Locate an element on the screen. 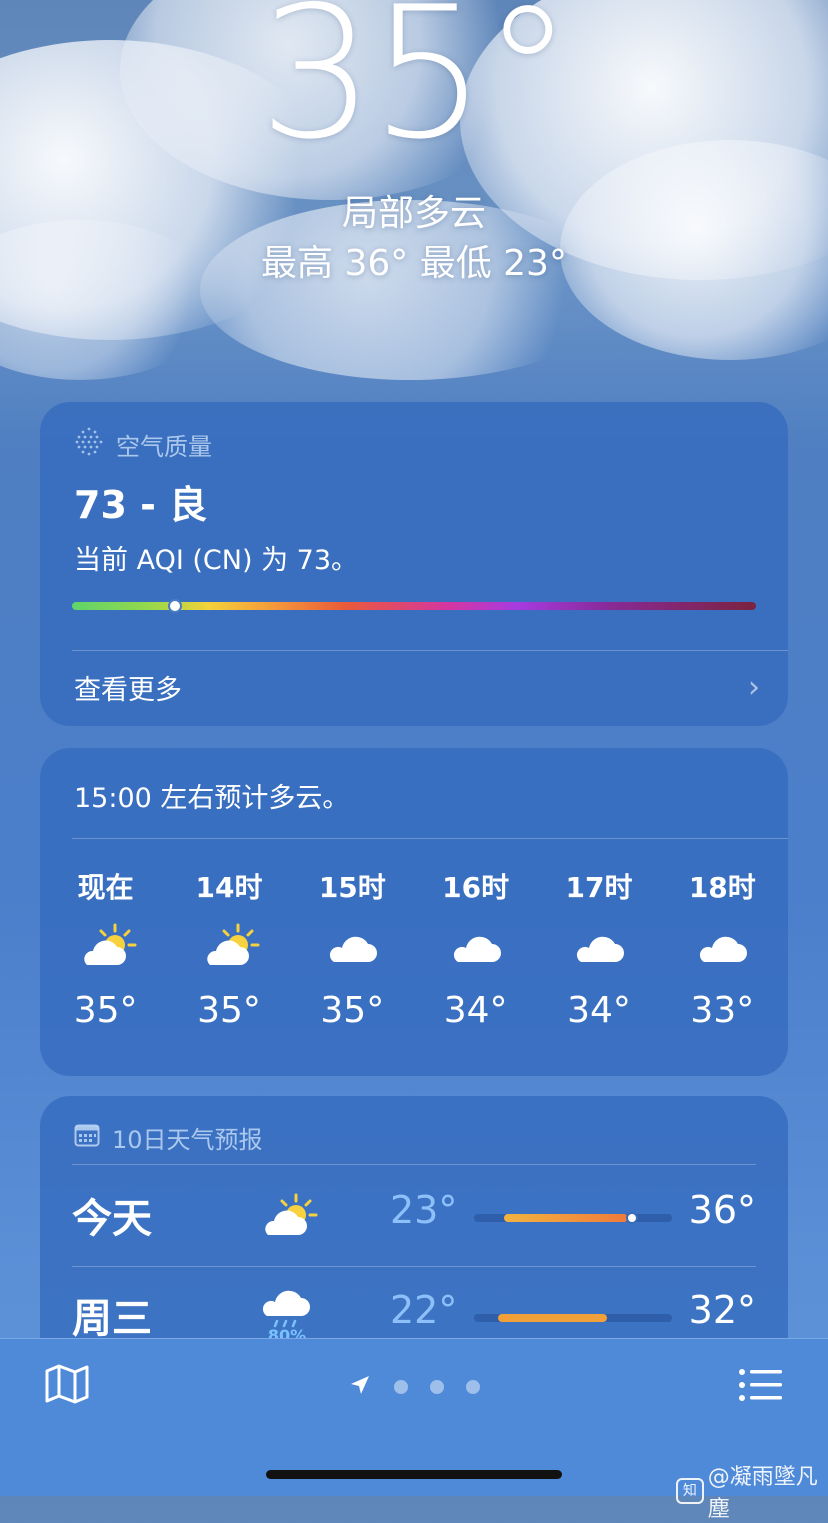 The image size is (828, 1523). hour-item: 15时 35° is located at coordinates (352, 948).